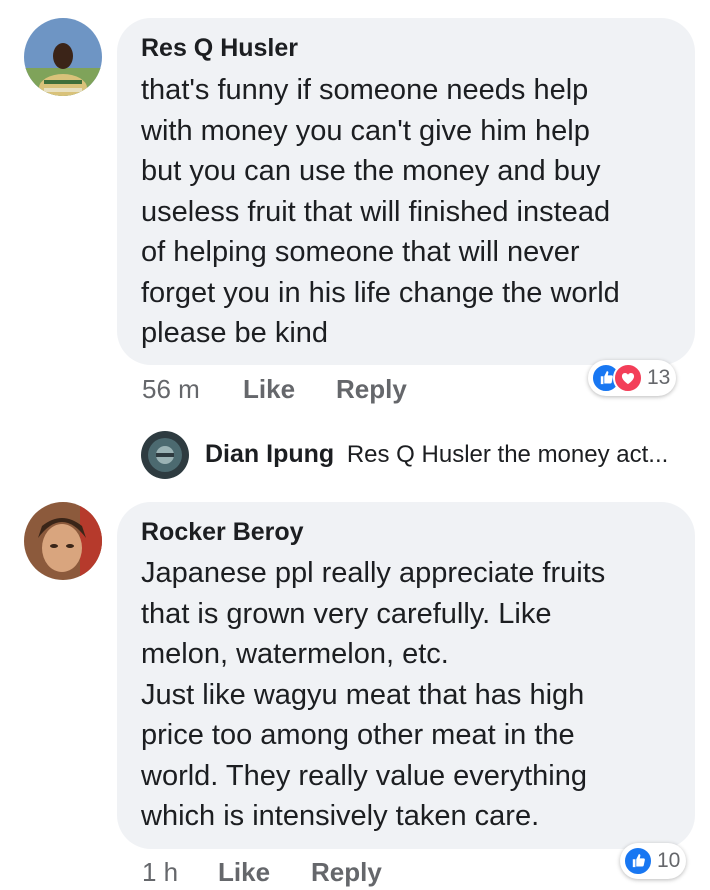 This screenshot has height=890, width=710. What do you see at coordinates (669, 860) in the screenshot?
I see `reaction-count: 10` at bounding box center [669, 860].